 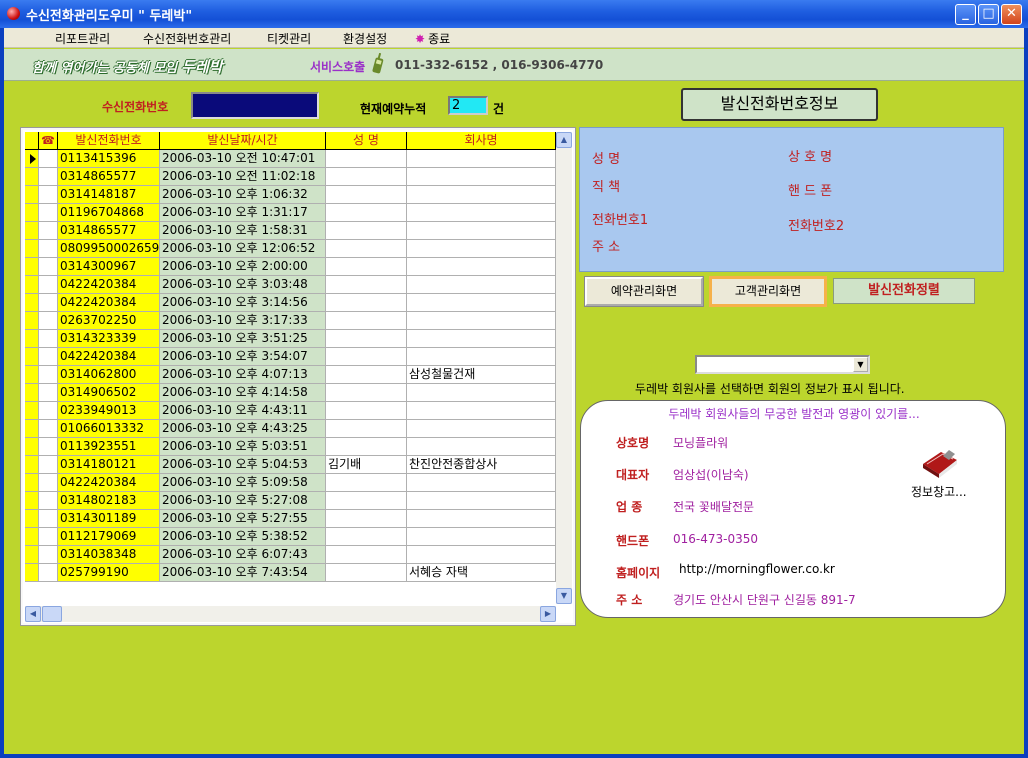 I want to click on horizontal-scrollbar: ◀ ▶, so click(x=290, y=614).